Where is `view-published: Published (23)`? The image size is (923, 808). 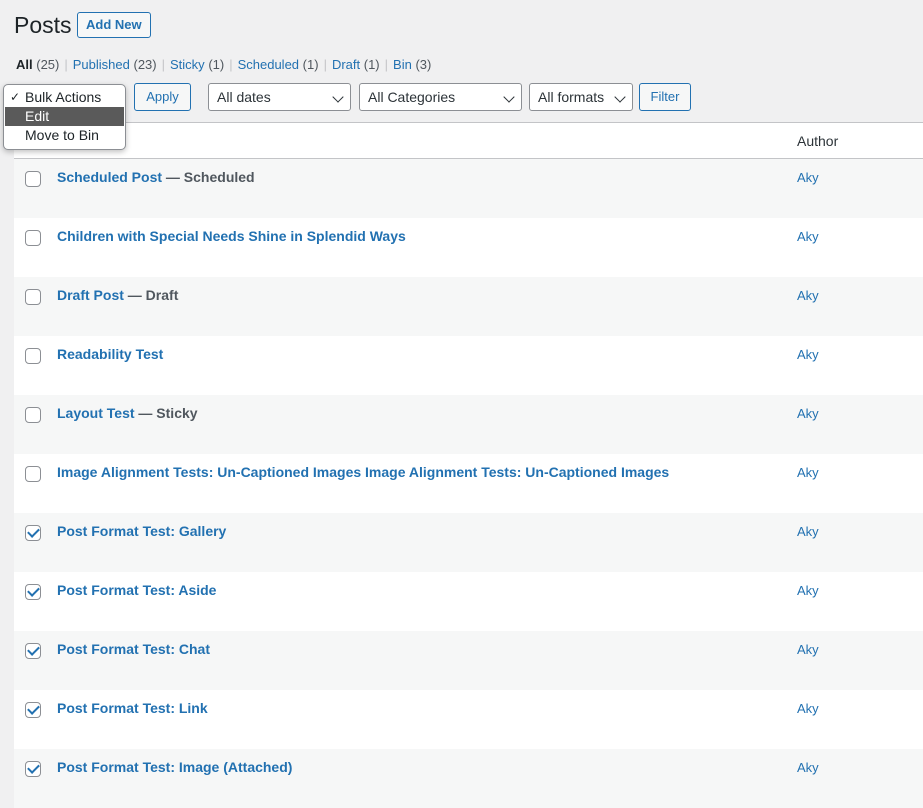 view-published: Published (23) is located at coordinates (115, 64).